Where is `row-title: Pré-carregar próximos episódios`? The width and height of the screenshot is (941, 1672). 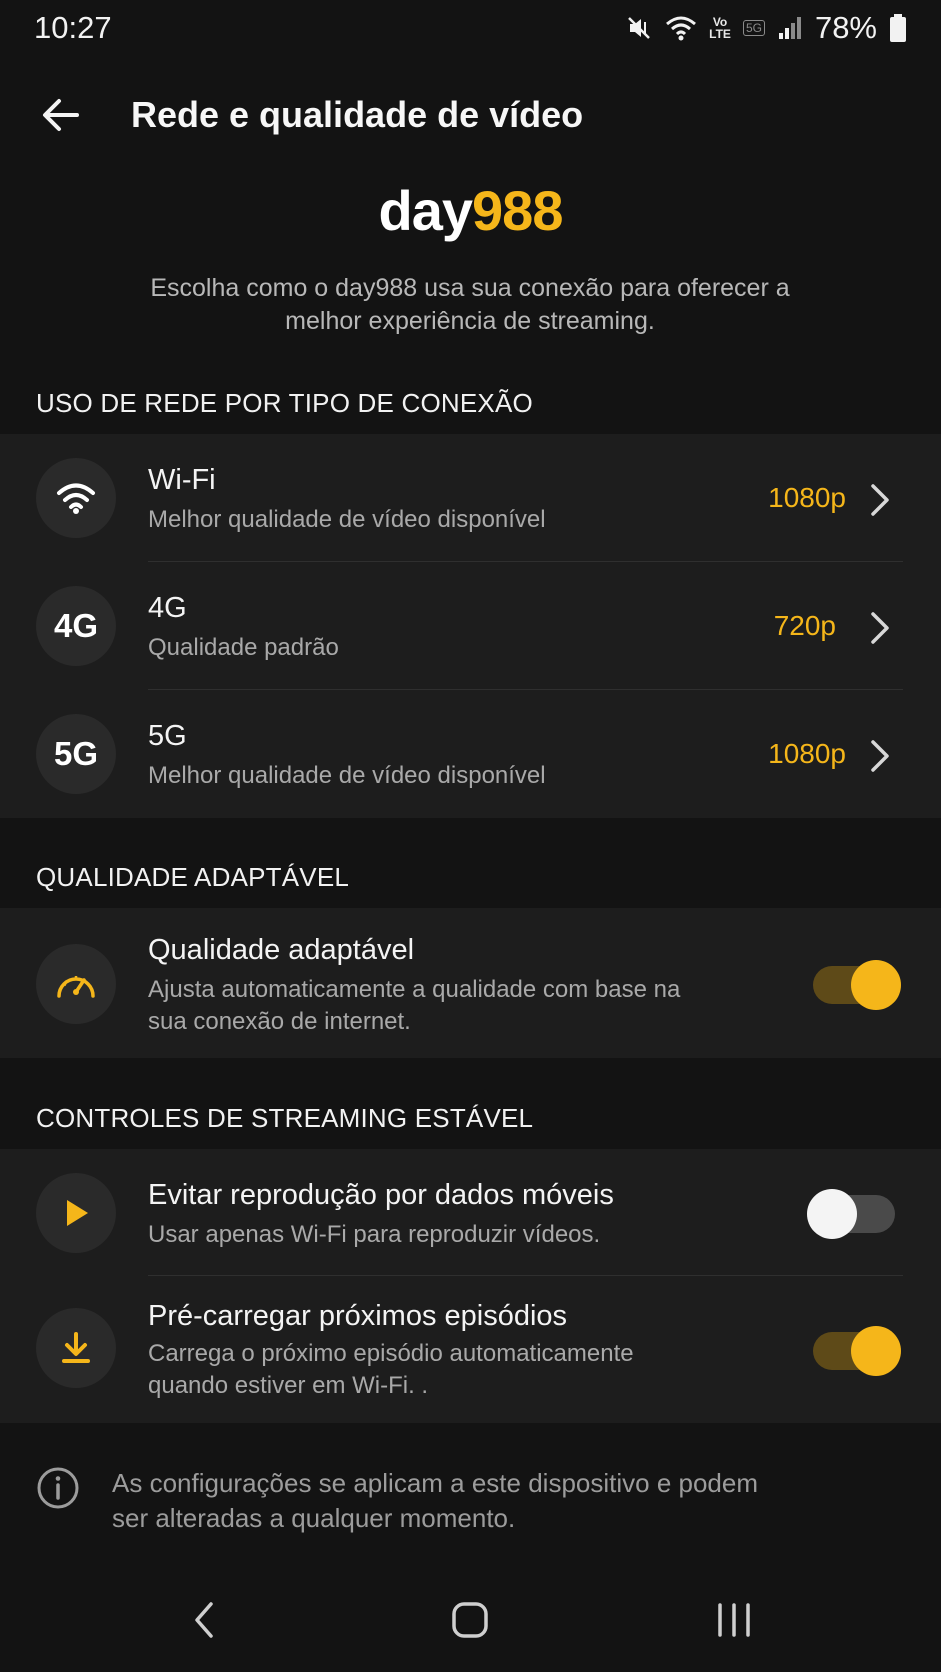 row-title: Pré-carregar próximos episódios is located at coordinates (358, 1316).